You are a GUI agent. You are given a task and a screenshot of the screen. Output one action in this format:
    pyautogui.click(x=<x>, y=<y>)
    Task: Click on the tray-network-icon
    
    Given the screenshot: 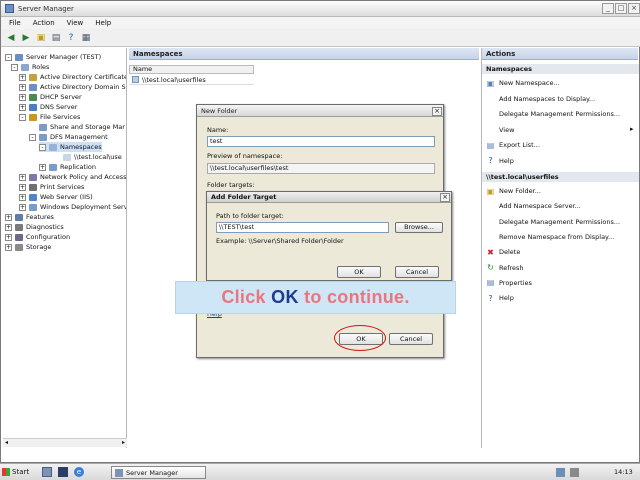 What is the action you would take?
    pyautogui.click(x=560, y=472)
    